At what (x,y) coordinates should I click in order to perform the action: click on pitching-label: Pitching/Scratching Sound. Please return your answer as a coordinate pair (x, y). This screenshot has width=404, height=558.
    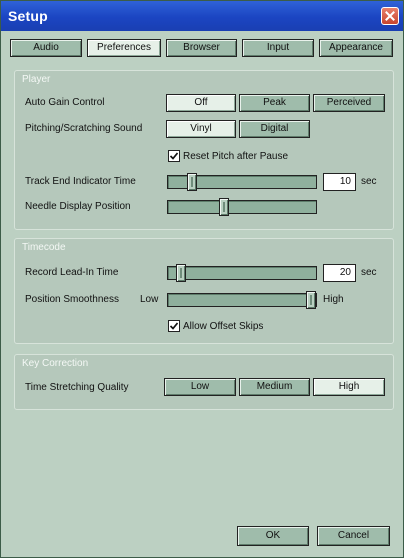
    Looking at the image, I should click on (84, 128).